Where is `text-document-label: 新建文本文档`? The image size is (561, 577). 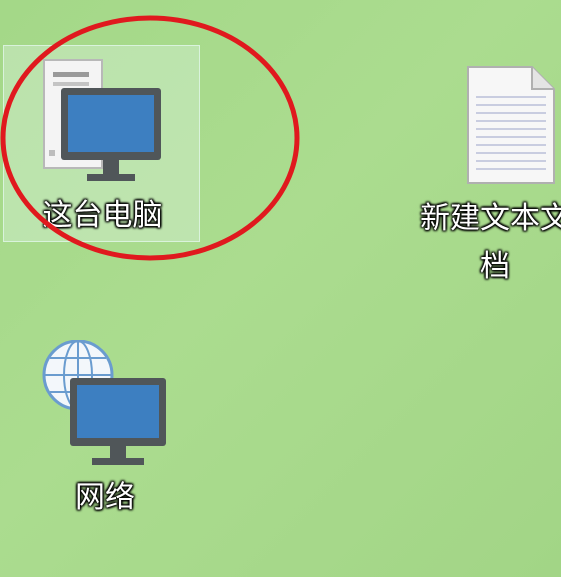 text-document-label: 新建文本文档 is located at coordinates (490, 242).